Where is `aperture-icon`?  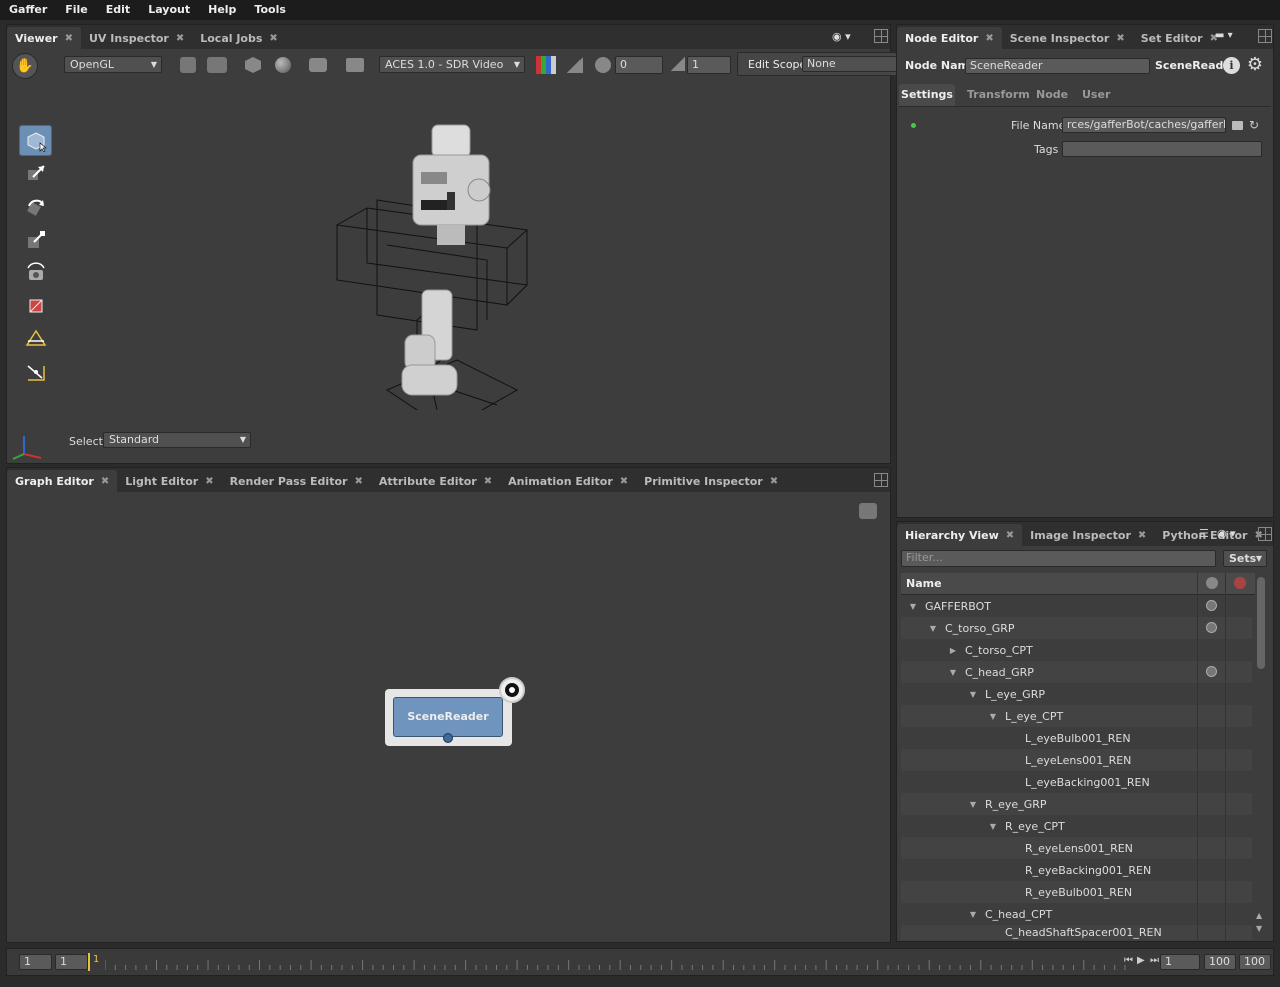 aperture-icon is located at coordinates (603, 65).